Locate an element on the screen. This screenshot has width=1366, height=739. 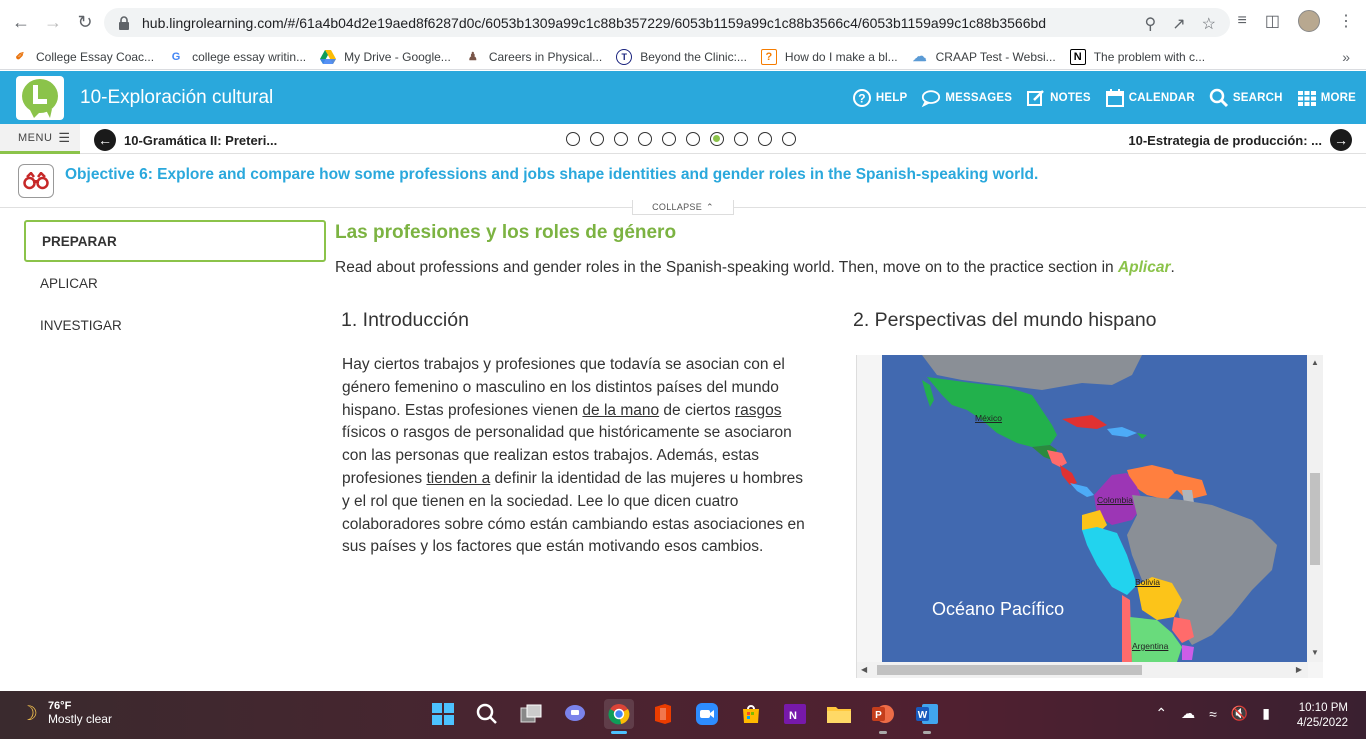
page-dot-active is located at coordinates (717, 139).